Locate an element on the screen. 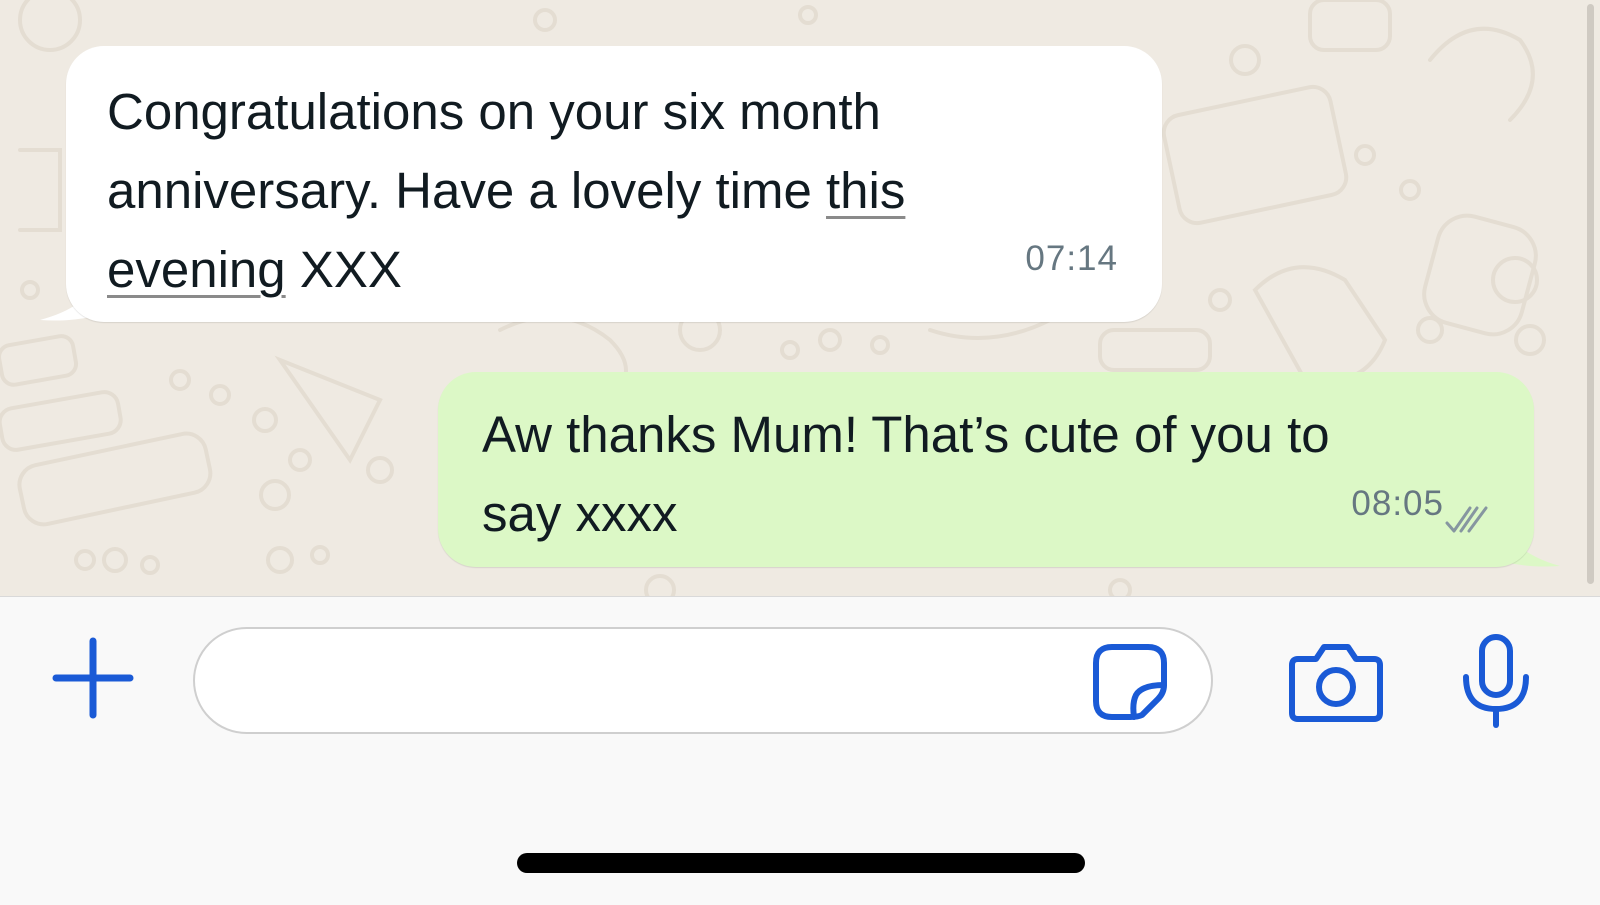 Image resolution: width=1600 pixels, height=905 pixels. plus-icon is located at coordinates (93, 678).